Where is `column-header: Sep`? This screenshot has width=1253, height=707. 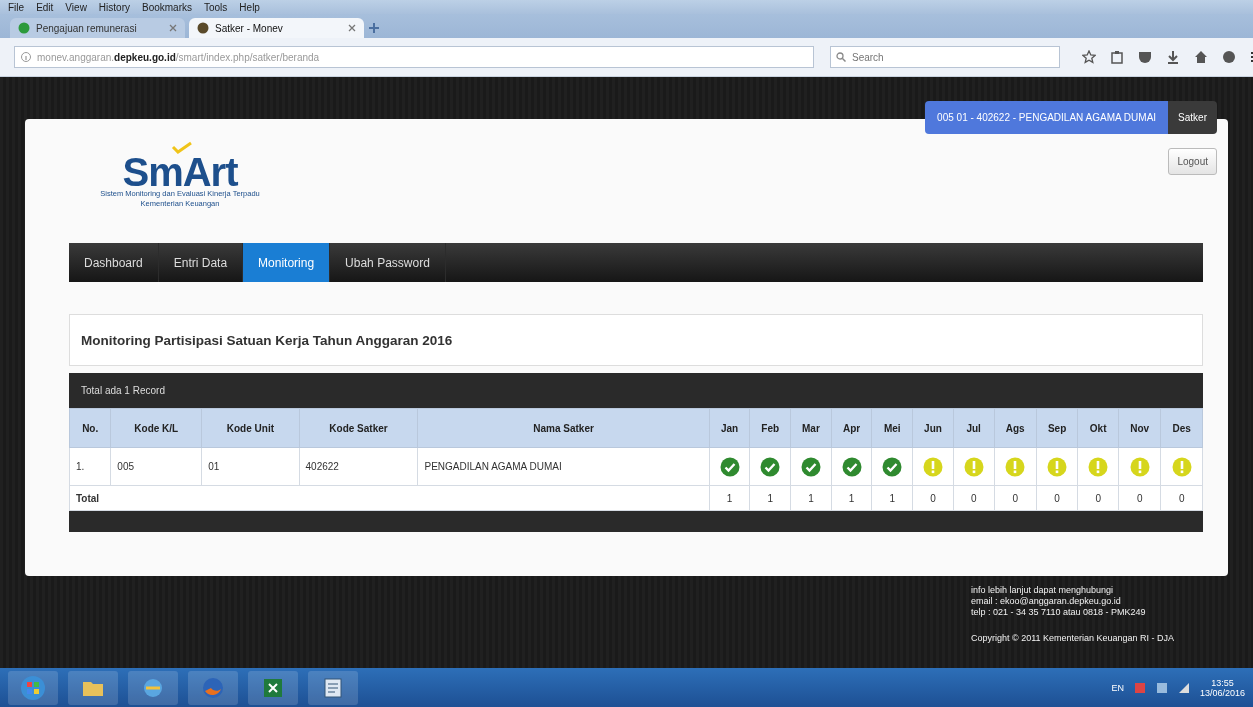
column-header: Sep is located at coordinates (1057, 428).